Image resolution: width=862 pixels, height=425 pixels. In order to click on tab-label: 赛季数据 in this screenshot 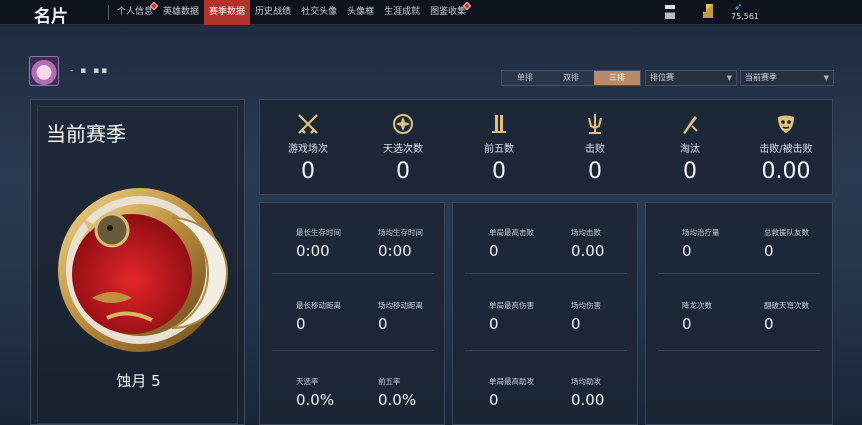, I will do `click(227, 12)`.